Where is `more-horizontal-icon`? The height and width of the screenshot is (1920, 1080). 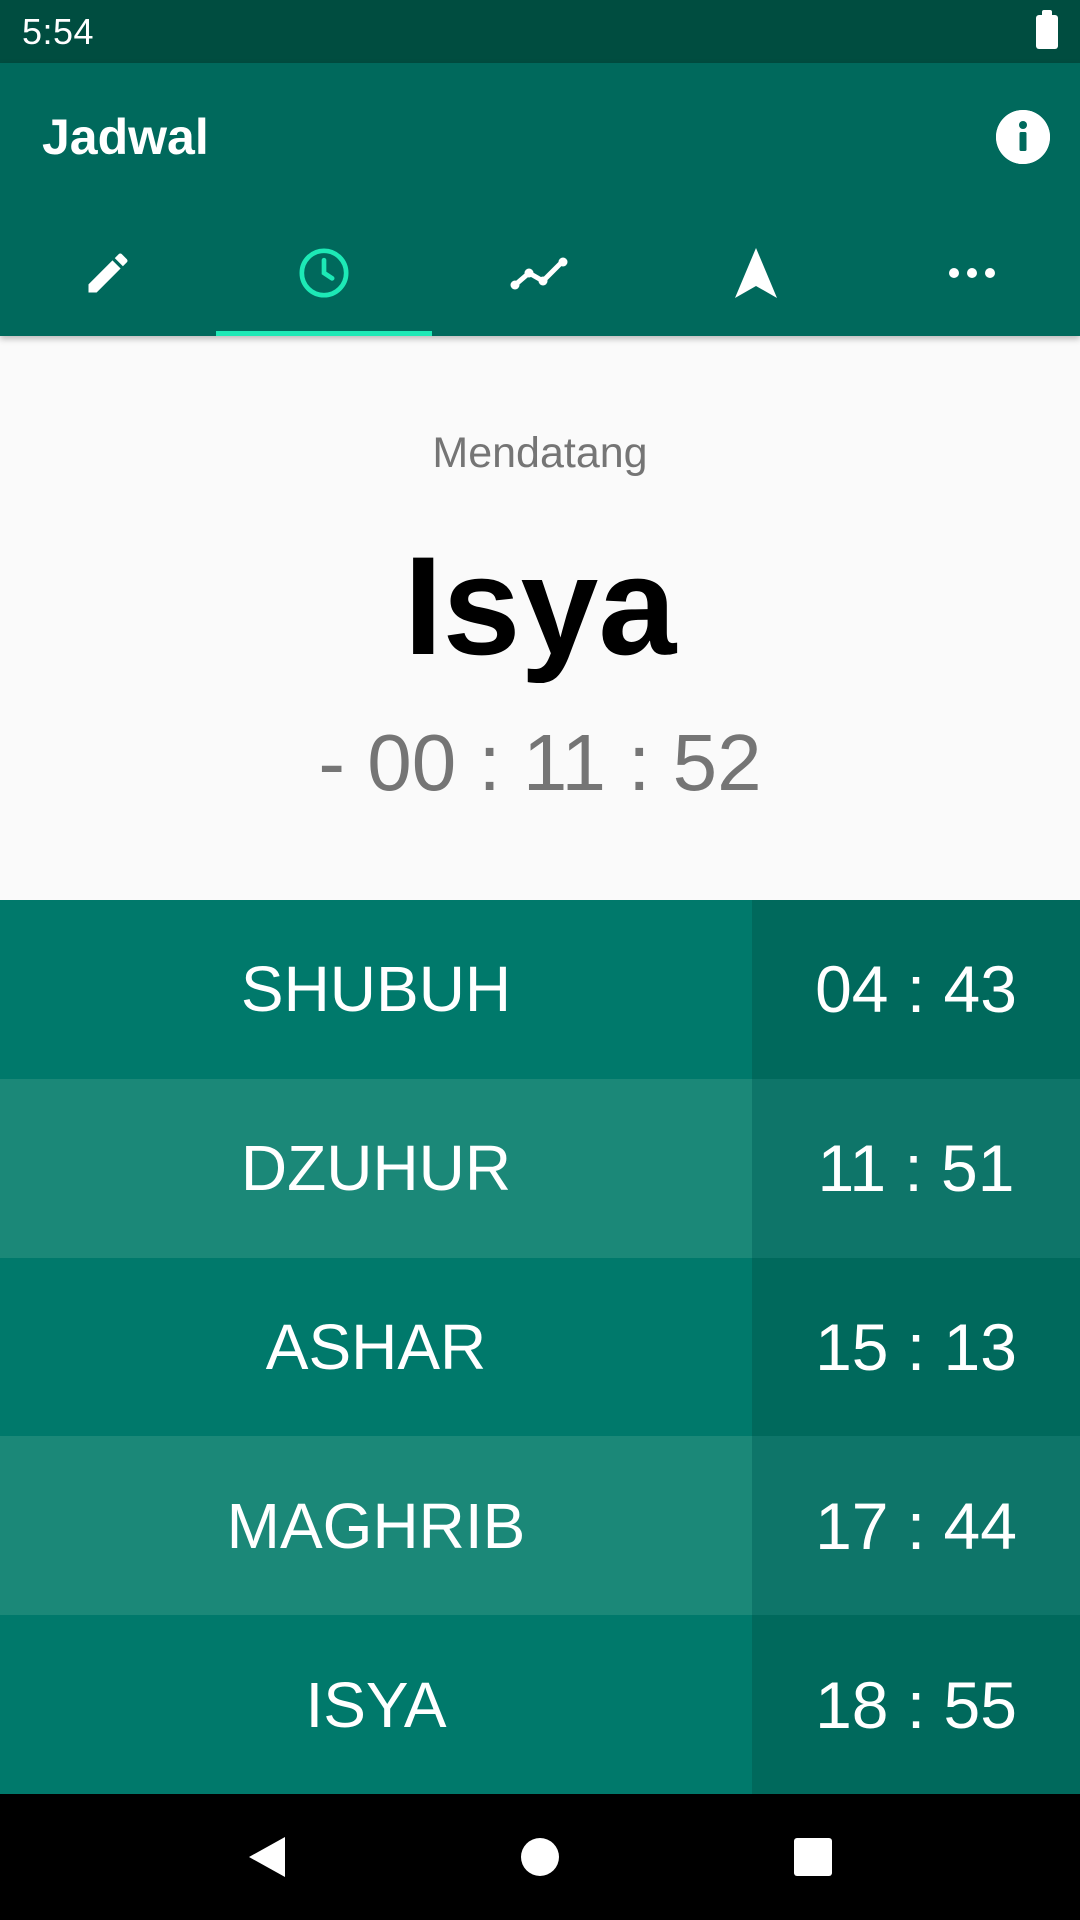
more-horizontal-icon is located at coordinates (972, 273).